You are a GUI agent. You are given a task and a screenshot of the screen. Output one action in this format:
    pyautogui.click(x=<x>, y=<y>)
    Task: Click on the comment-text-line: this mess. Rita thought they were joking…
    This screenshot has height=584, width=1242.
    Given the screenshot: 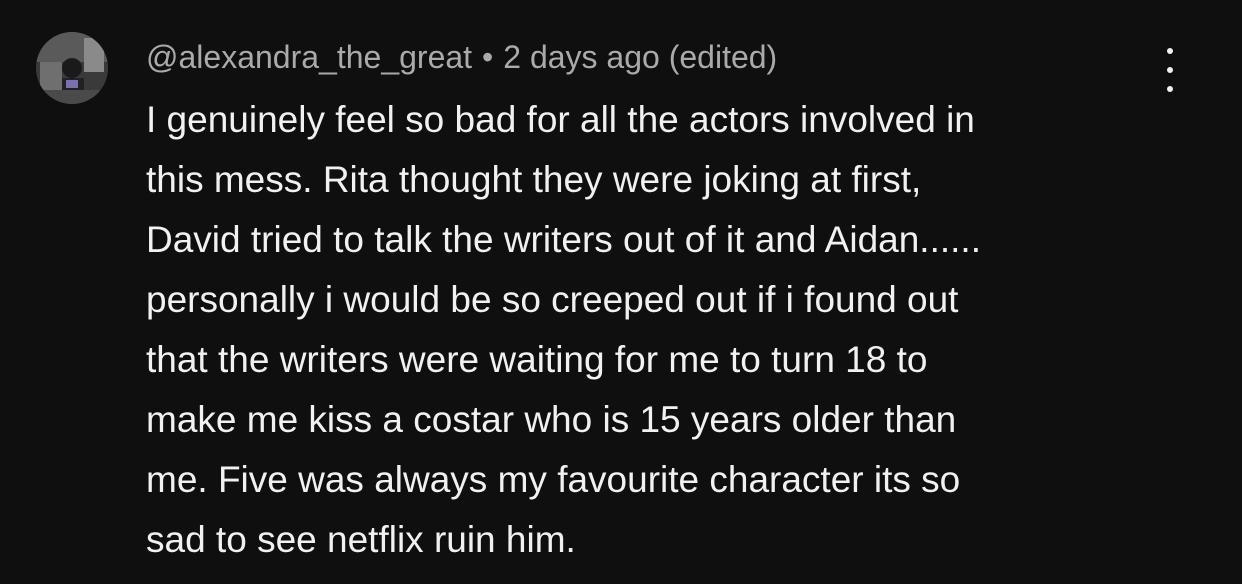 What is the action you would take?
    pyautogui.click(x=534, y=179)
    